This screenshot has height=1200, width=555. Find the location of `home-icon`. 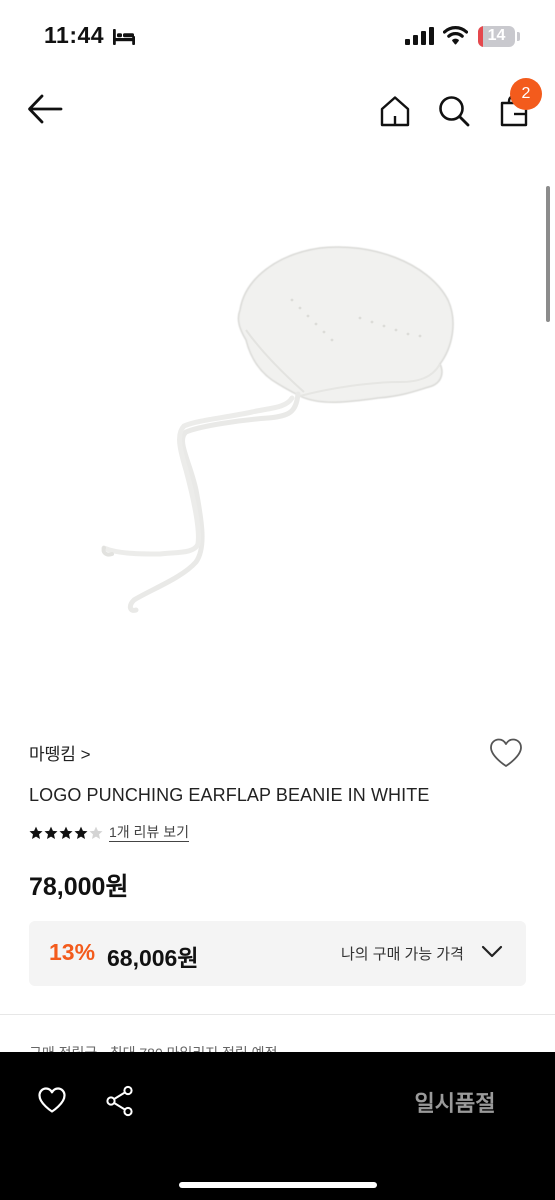

home-icon is located at coordinates (395, 111).